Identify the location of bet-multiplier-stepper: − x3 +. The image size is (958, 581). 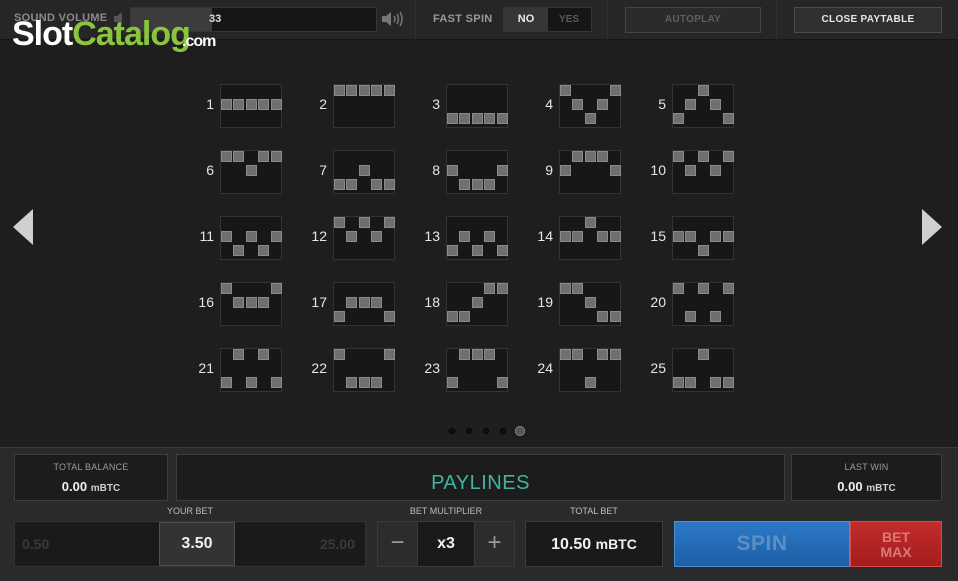
(446, 544).